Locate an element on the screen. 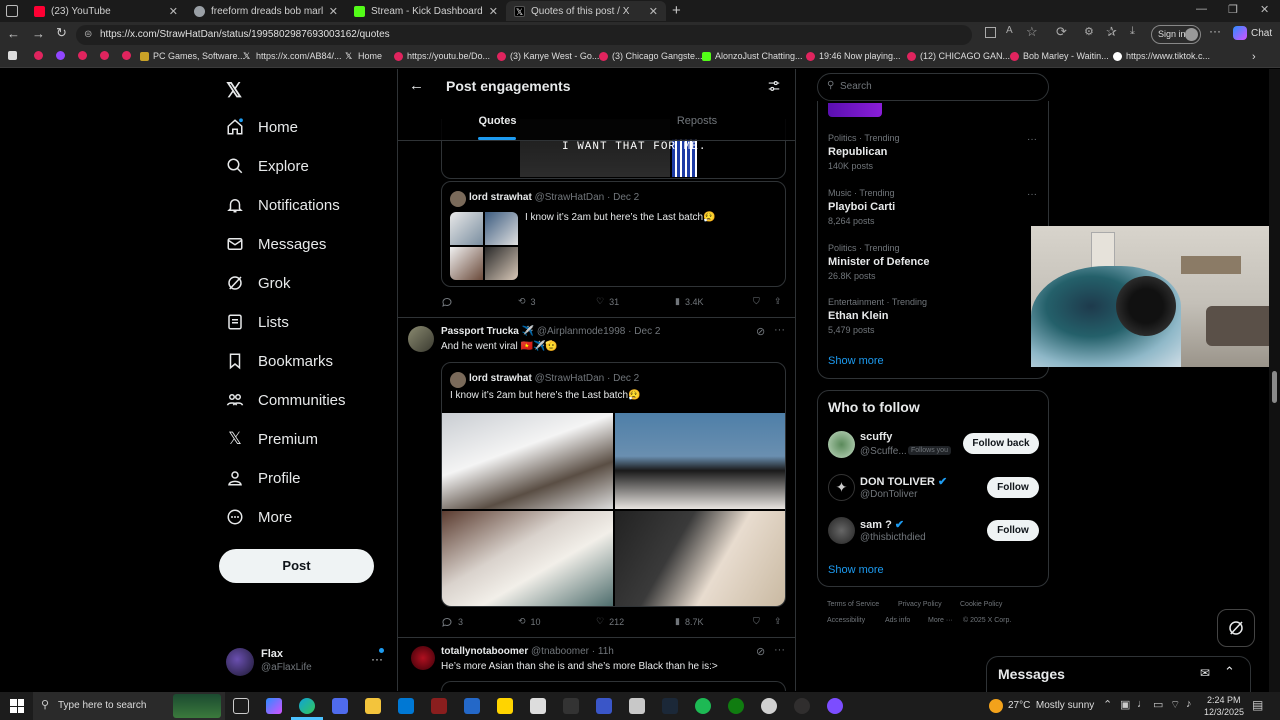 This screenshot has width=1280, height=720. windows-start-icon is located at coordinates (17, 706).